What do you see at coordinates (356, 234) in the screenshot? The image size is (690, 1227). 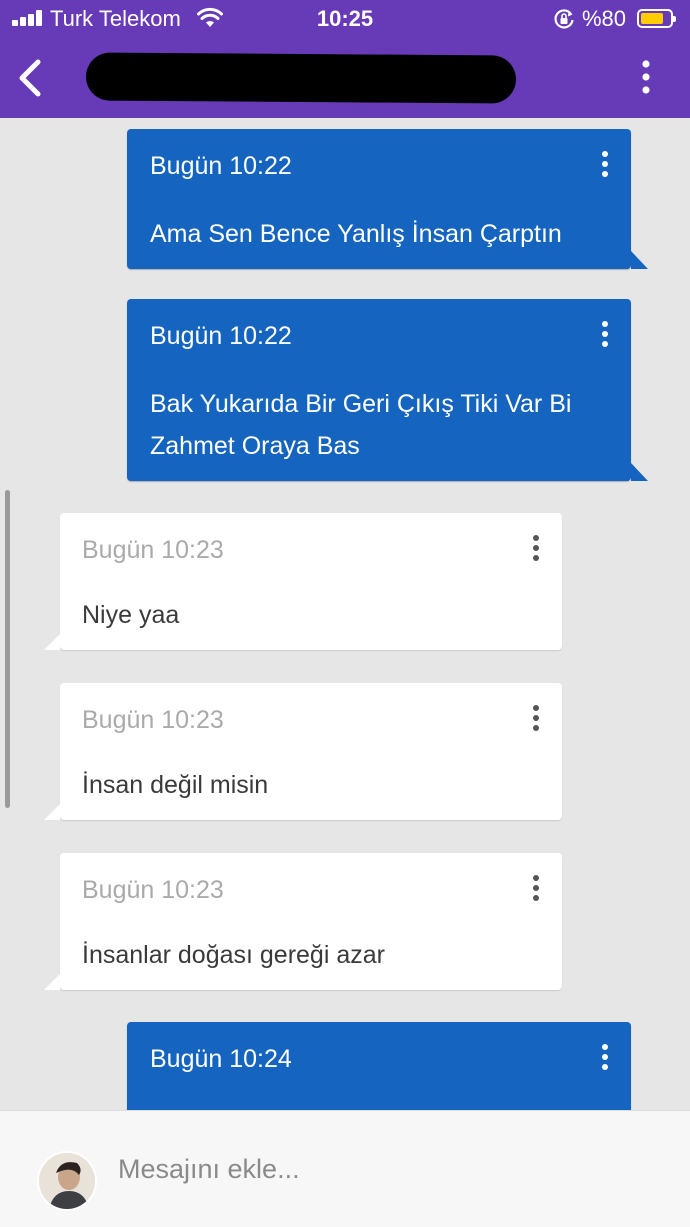 I see `message-text: Ama Sen Bence Yanlış İnsan Çarptın` at bounding box center [356, 234].